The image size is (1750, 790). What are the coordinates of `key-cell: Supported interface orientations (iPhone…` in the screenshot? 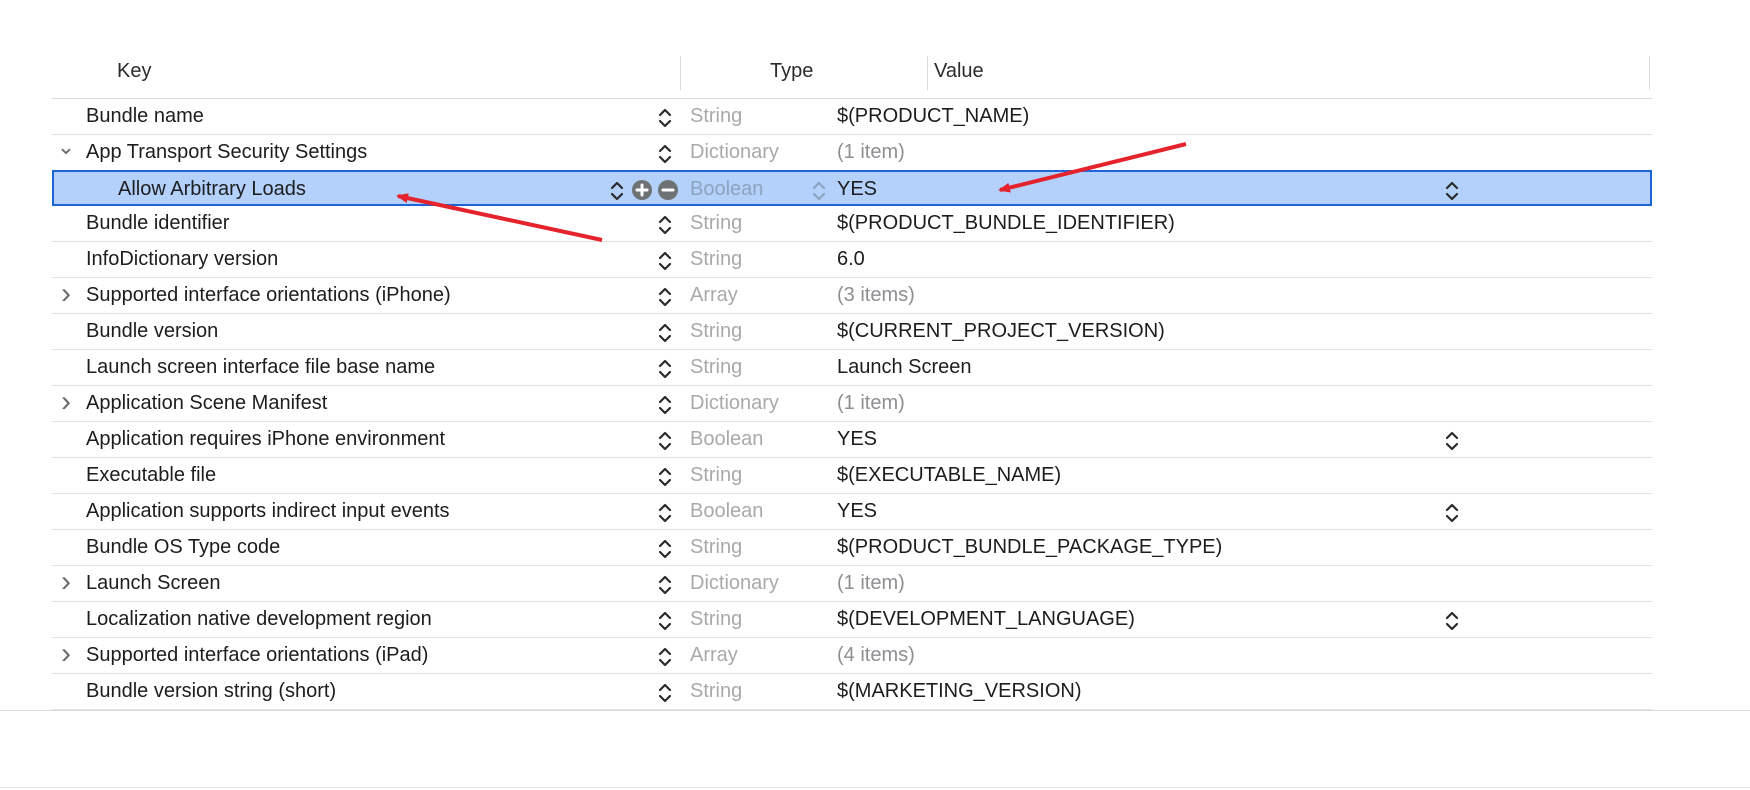 It's located at (268, 296).